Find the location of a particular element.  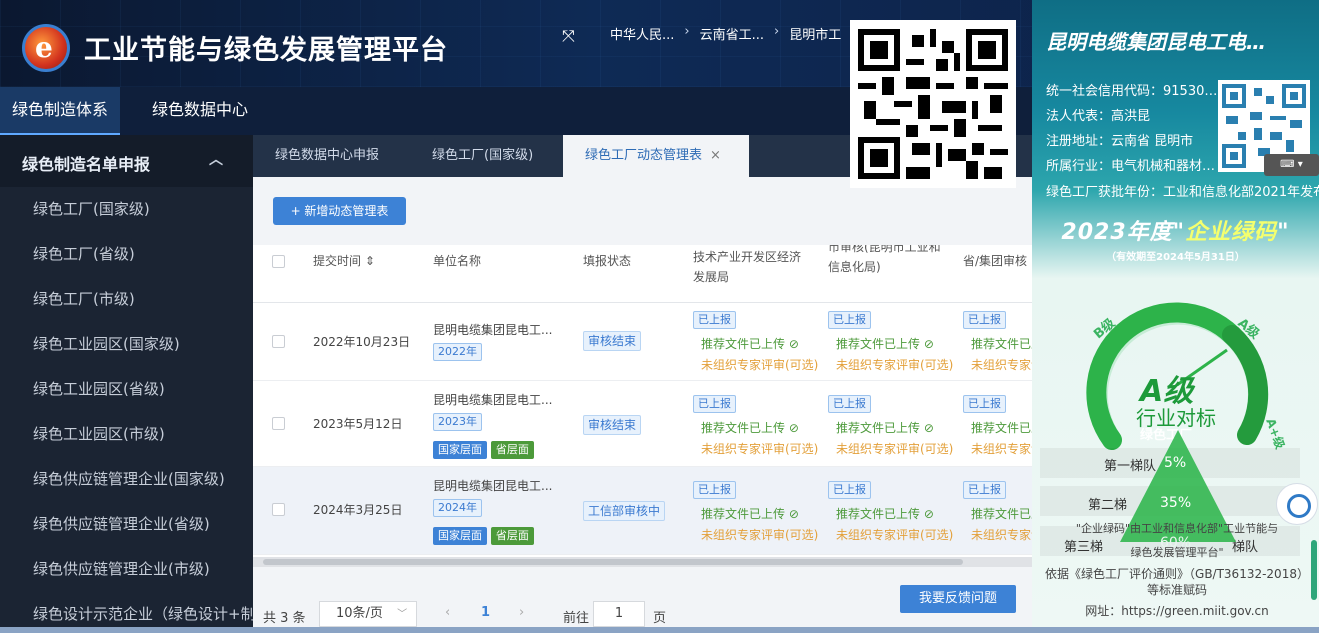

sidebar-item: 绿色工厂(省级) is located at coordinates (126, 254).